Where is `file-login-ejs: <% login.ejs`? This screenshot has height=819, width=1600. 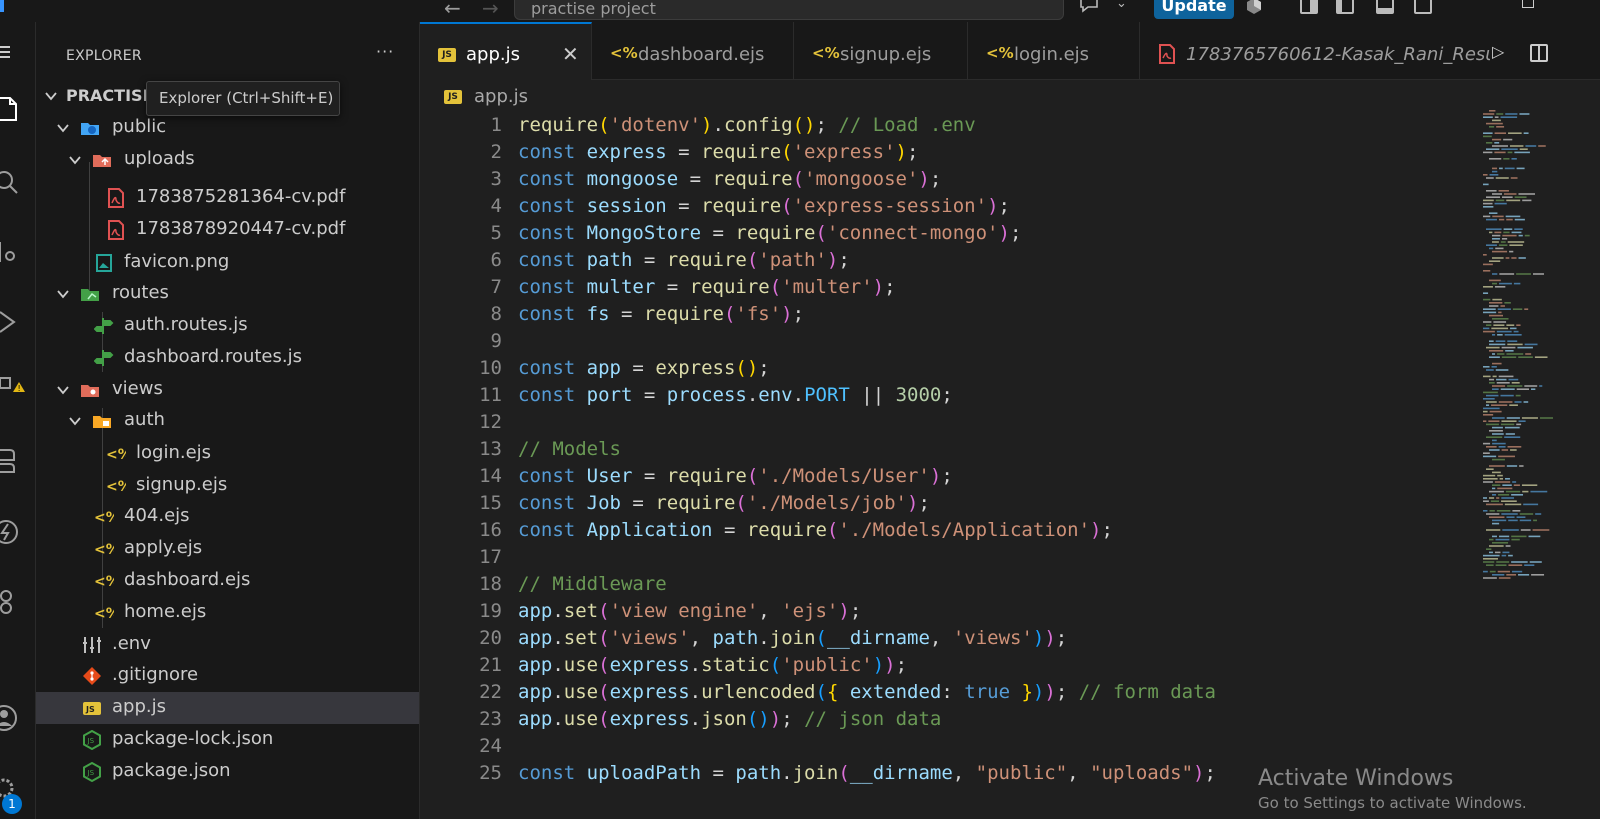 file-login-ejs: <% login.ejs is located at coordinates (227, 454).